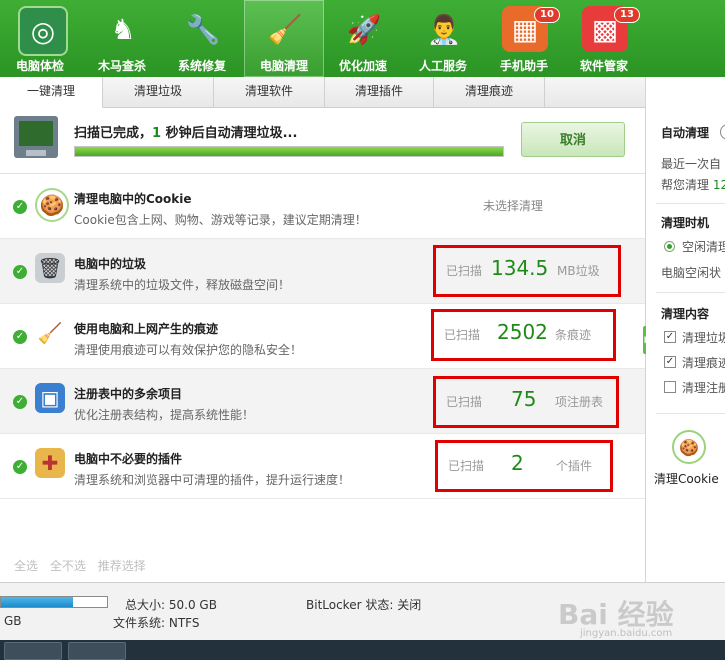 The height and width of the screenshot is (660, 725). I want to click on content-checkbox-registry, so click(670, 387).